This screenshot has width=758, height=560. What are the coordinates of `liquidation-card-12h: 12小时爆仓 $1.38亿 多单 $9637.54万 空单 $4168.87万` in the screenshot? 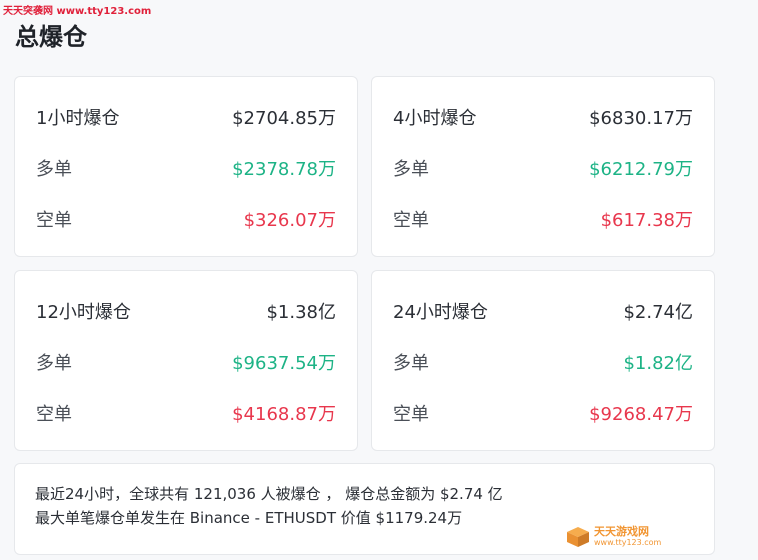 It's located at (186, 360).